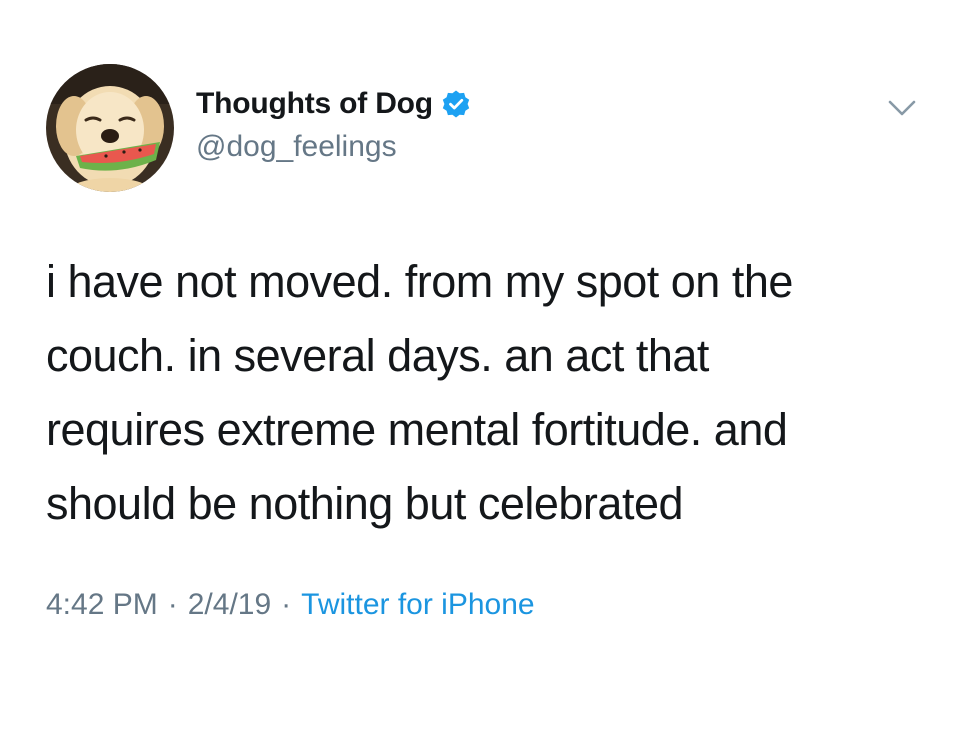  What do you see at coordinates (417, 605) in the screenshot?
I see `tweet-source-link: Twitter for iPhone` at bounding box center [417, 605].